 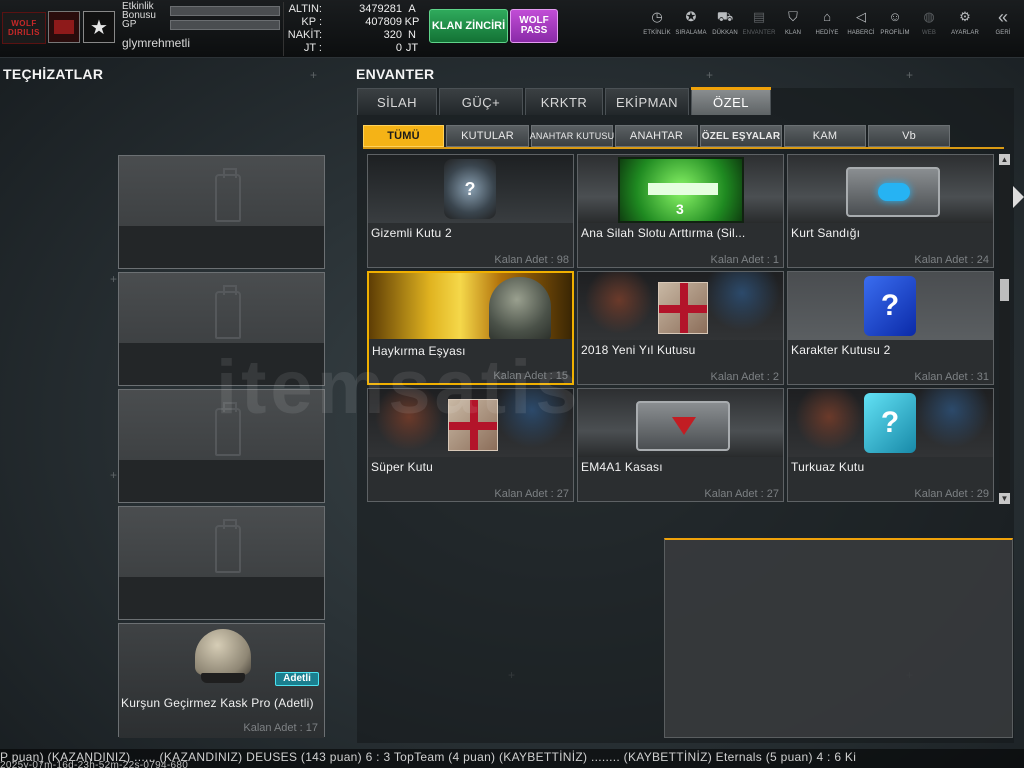 I want to click on scroll-down-icon: ▼, so click(x=1004, y=498).